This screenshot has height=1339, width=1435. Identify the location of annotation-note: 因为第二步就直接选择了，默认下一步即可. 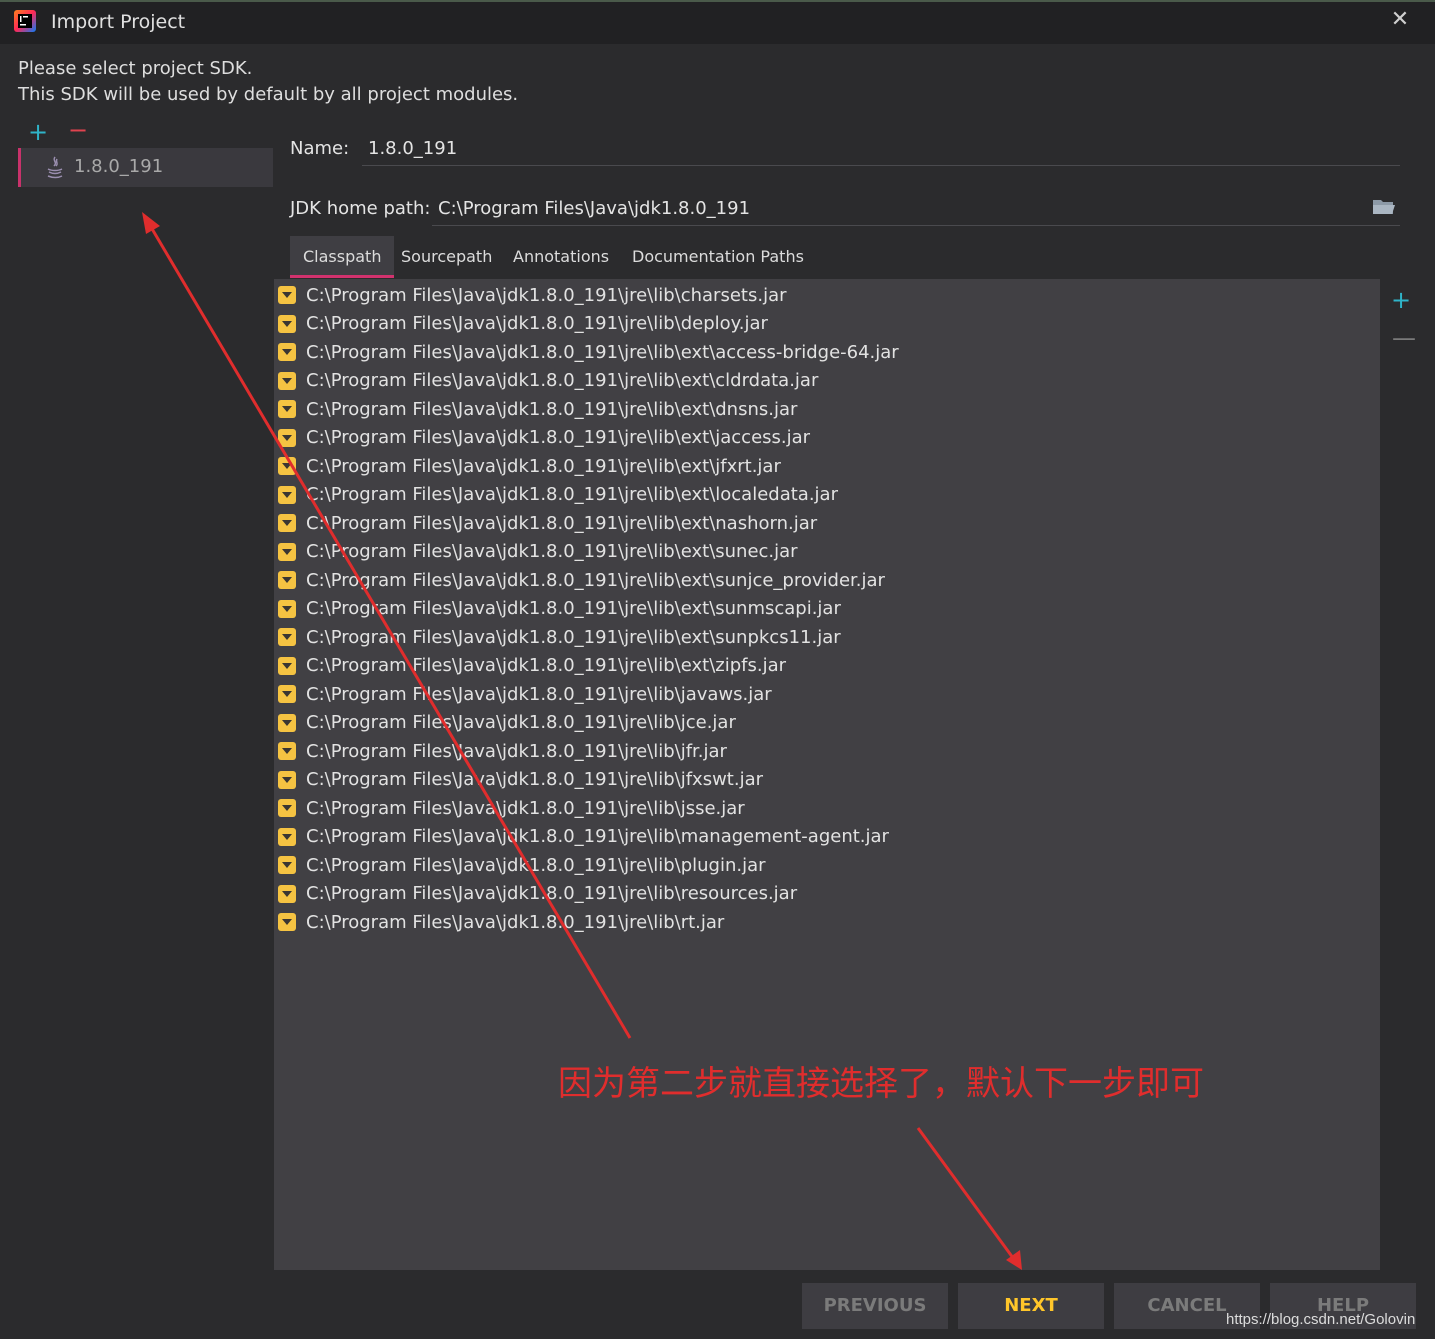
(881, 1084).